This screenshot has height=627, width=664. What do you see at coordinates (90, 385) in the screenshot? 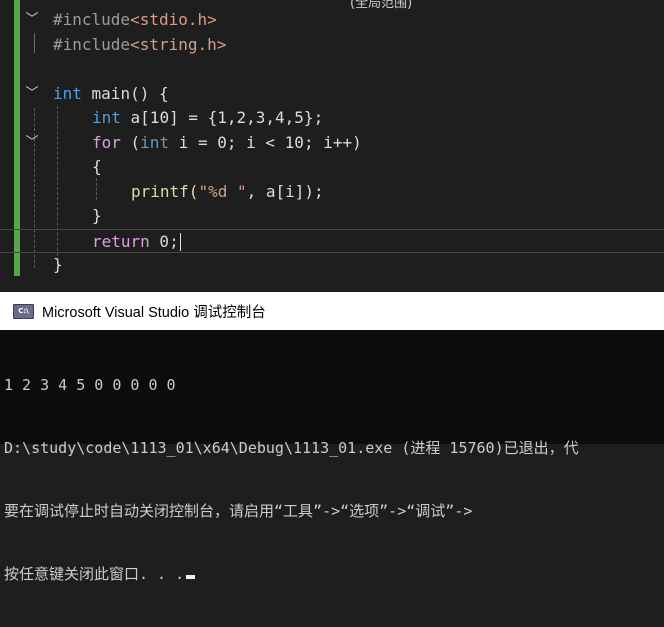
I see `console-output-line: 1 2 3 4 5 0 0 0 0 0` at bounding box center [90, 385].